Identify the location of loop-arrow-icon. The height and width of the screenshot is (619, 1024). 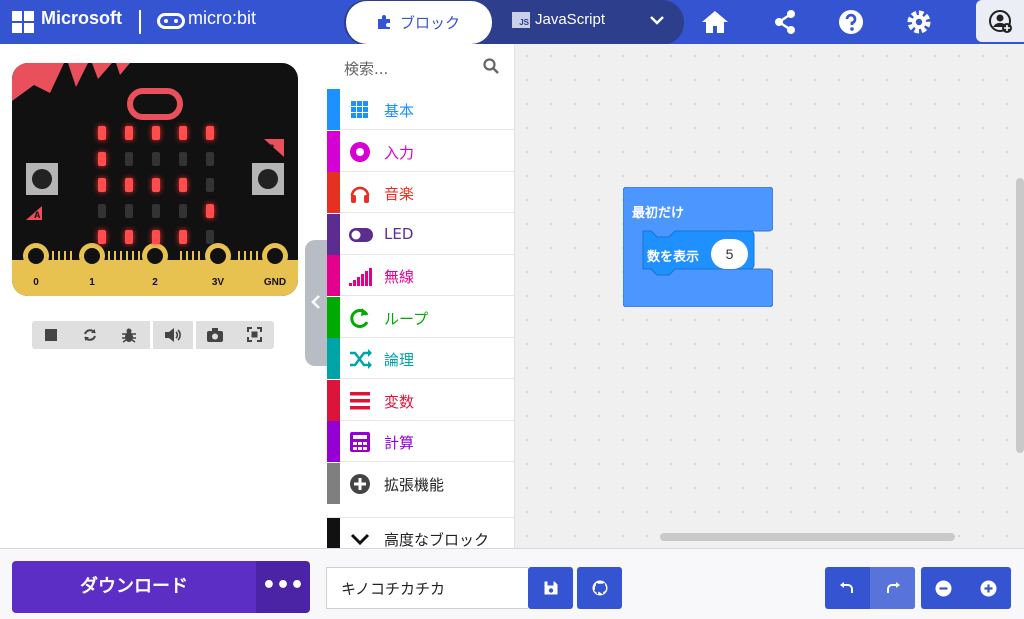
(360, 318).